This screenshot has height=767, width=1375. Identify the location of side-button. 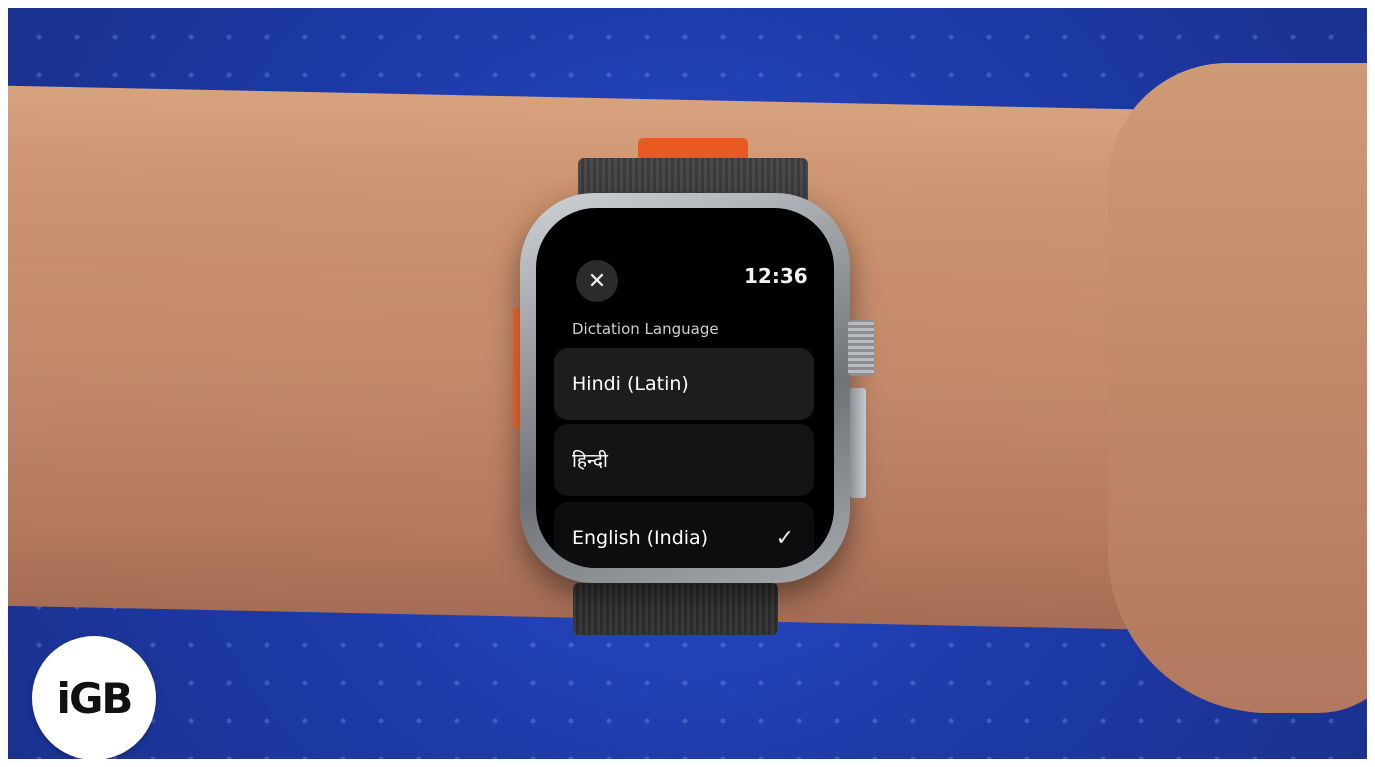
(858, 443).